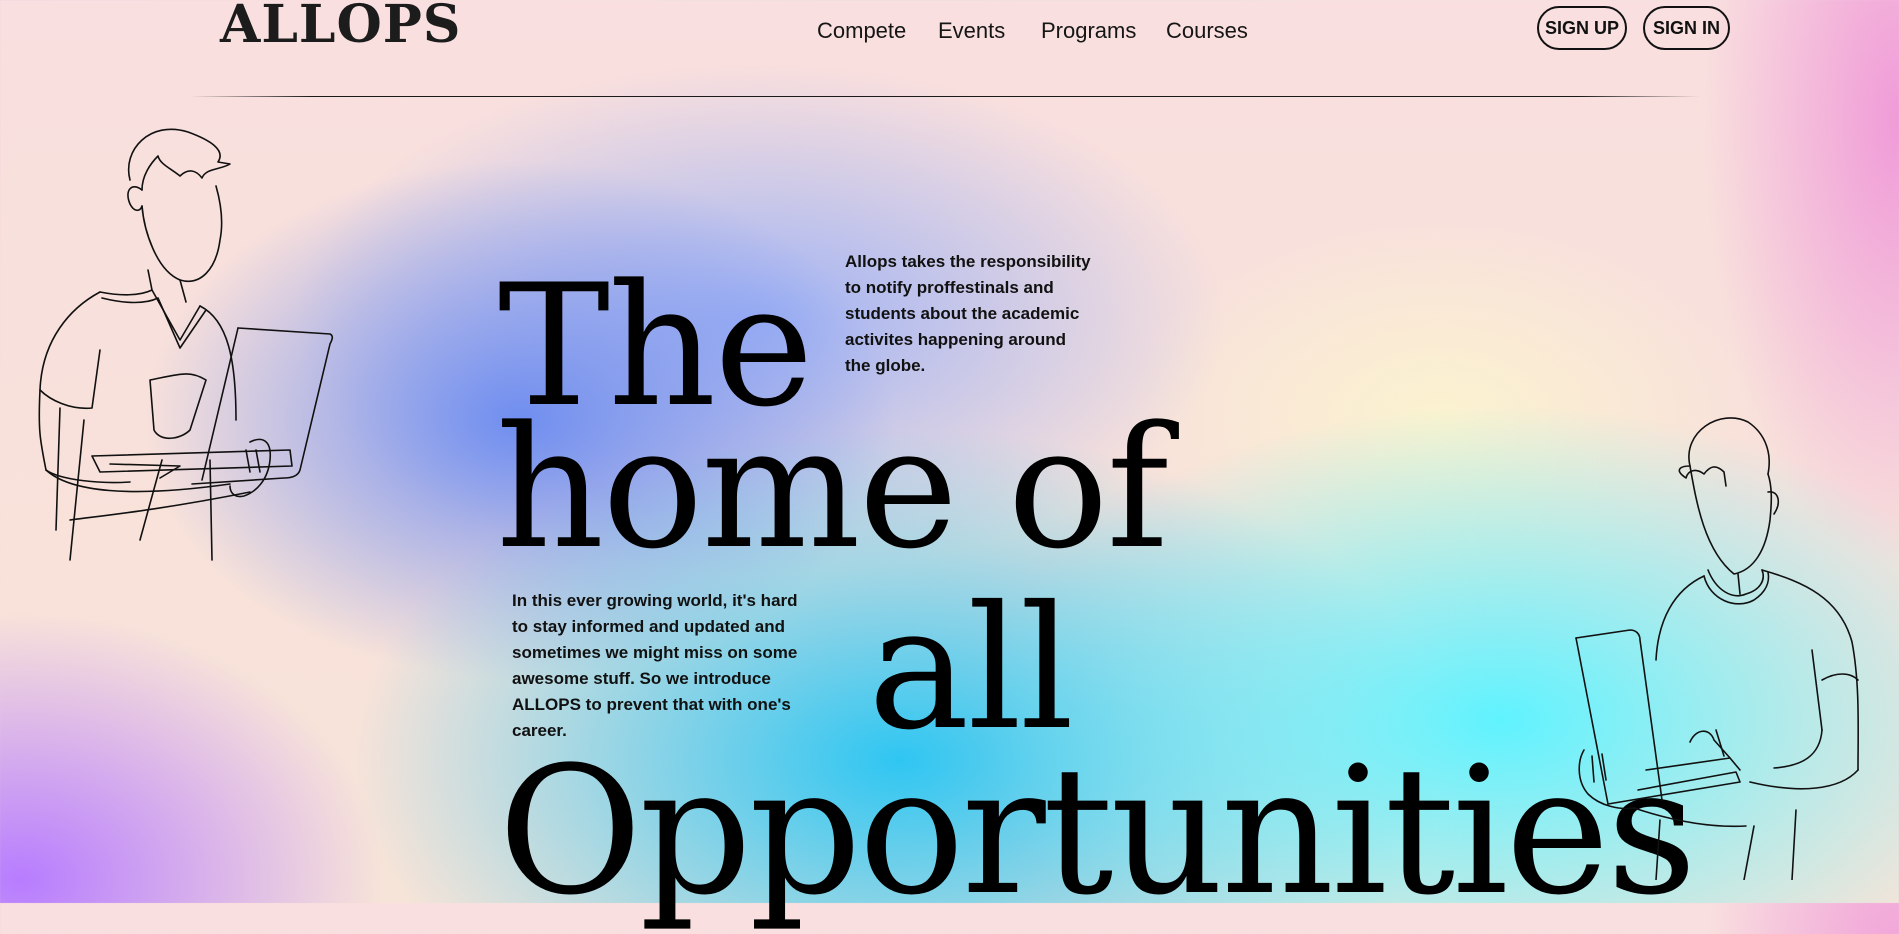  I want to click on left-man-laptop-illustration, so click(186, 344).